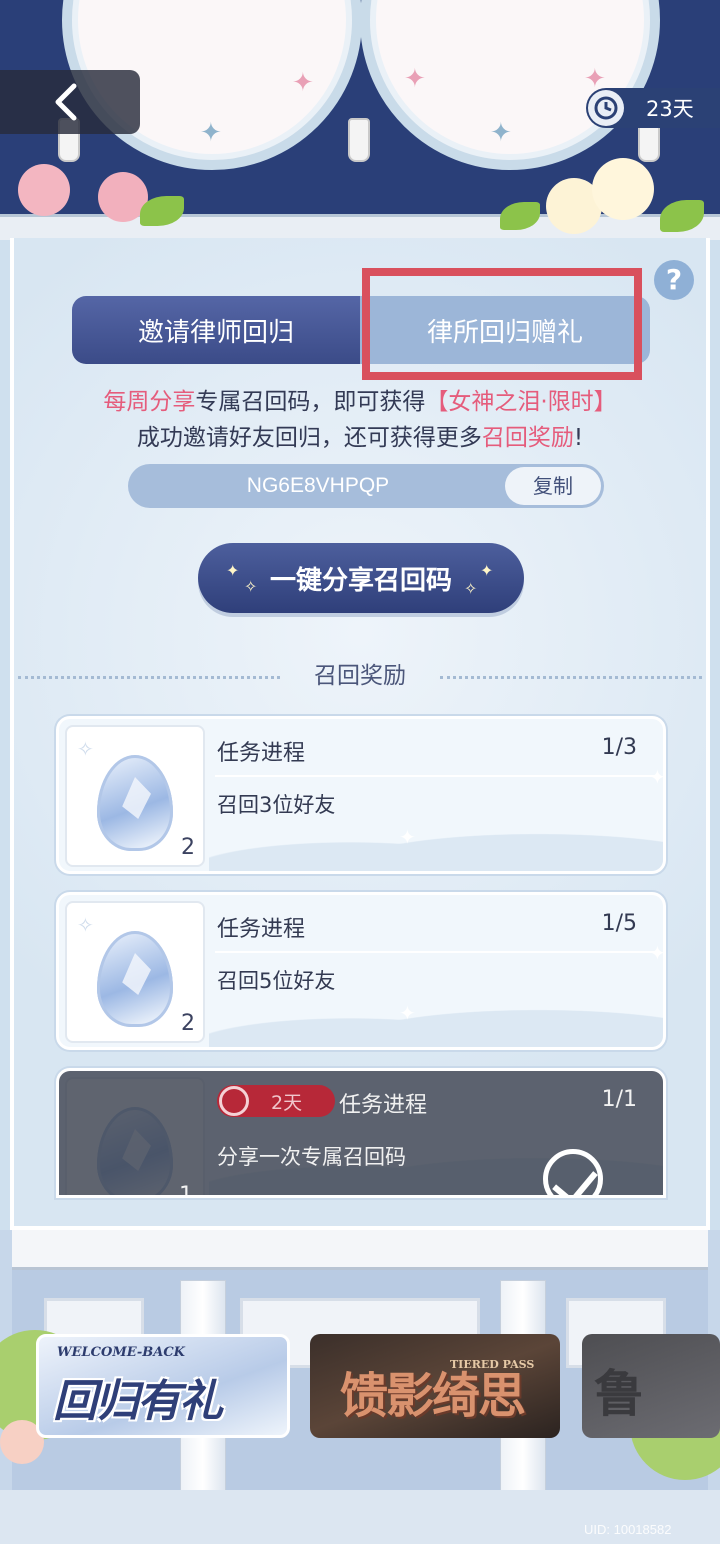 The width and height of the screenshot is (720, 1544). Describe the element at coordinates (138, 1401) in the screenshot. I see `banner-title: 回归有礼` at that location.